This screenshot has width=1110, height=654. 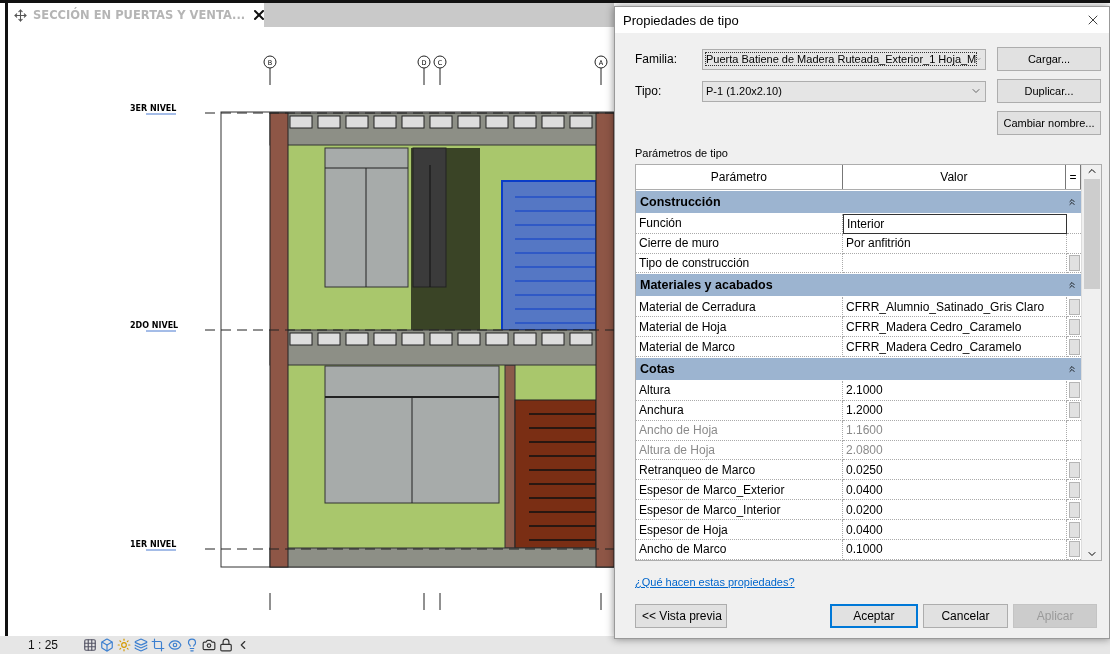 I want to click on dialog-title: Propiedades de tipo, so click(x=681, y=20).